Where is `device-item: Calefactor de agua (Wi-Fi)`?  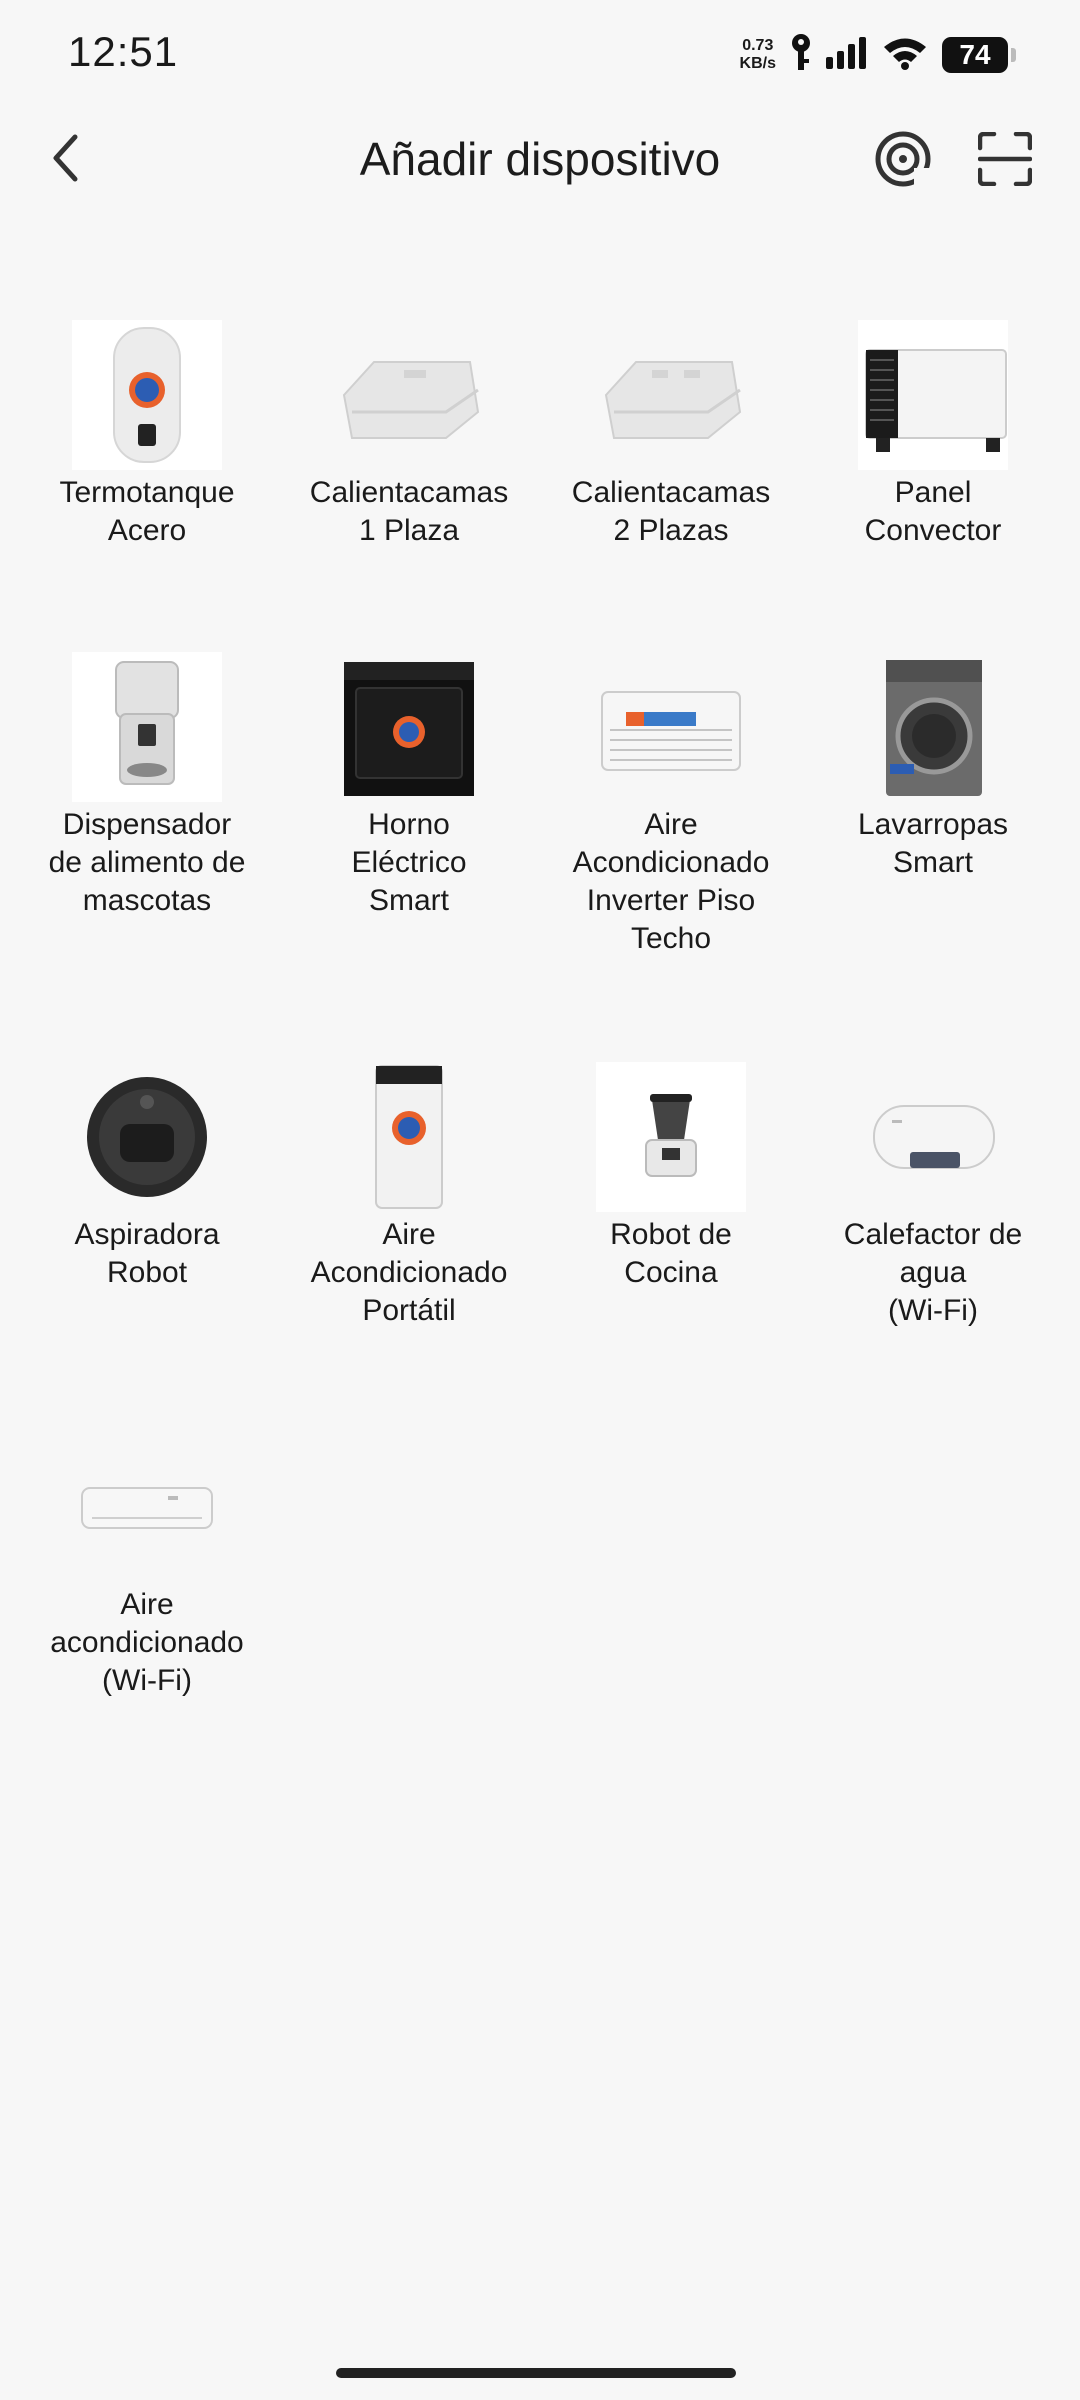 device-item: Calefactor de agua (Wi-Fi) is located at coordinates (933, 1247).